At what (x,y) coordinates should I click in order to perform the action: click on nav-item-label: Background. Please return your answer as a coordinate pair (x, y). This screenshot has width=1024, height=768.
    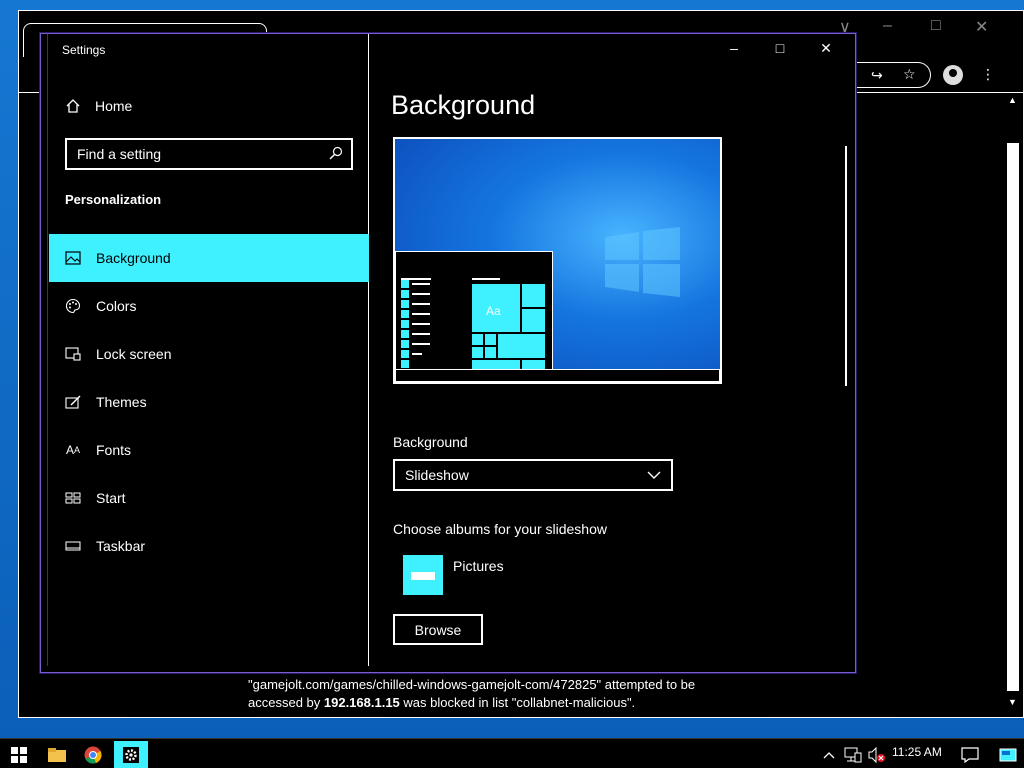
    Looking at the image, I should click on (133, 258).